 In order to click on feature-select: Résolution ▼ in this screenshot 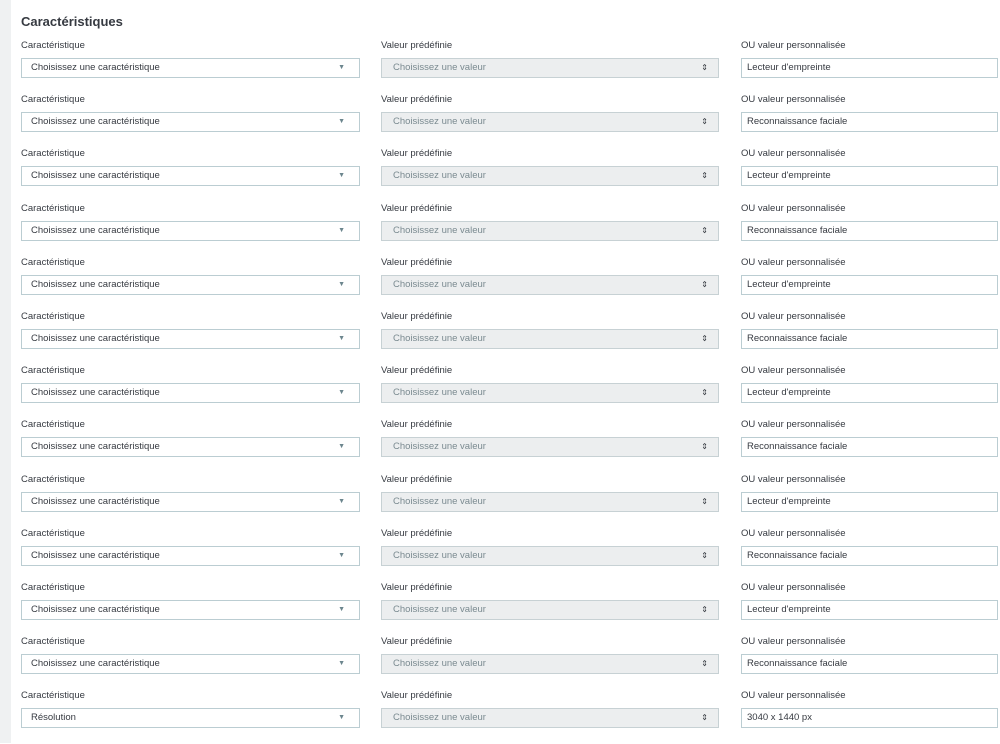, I will do `click(190, 718)`.